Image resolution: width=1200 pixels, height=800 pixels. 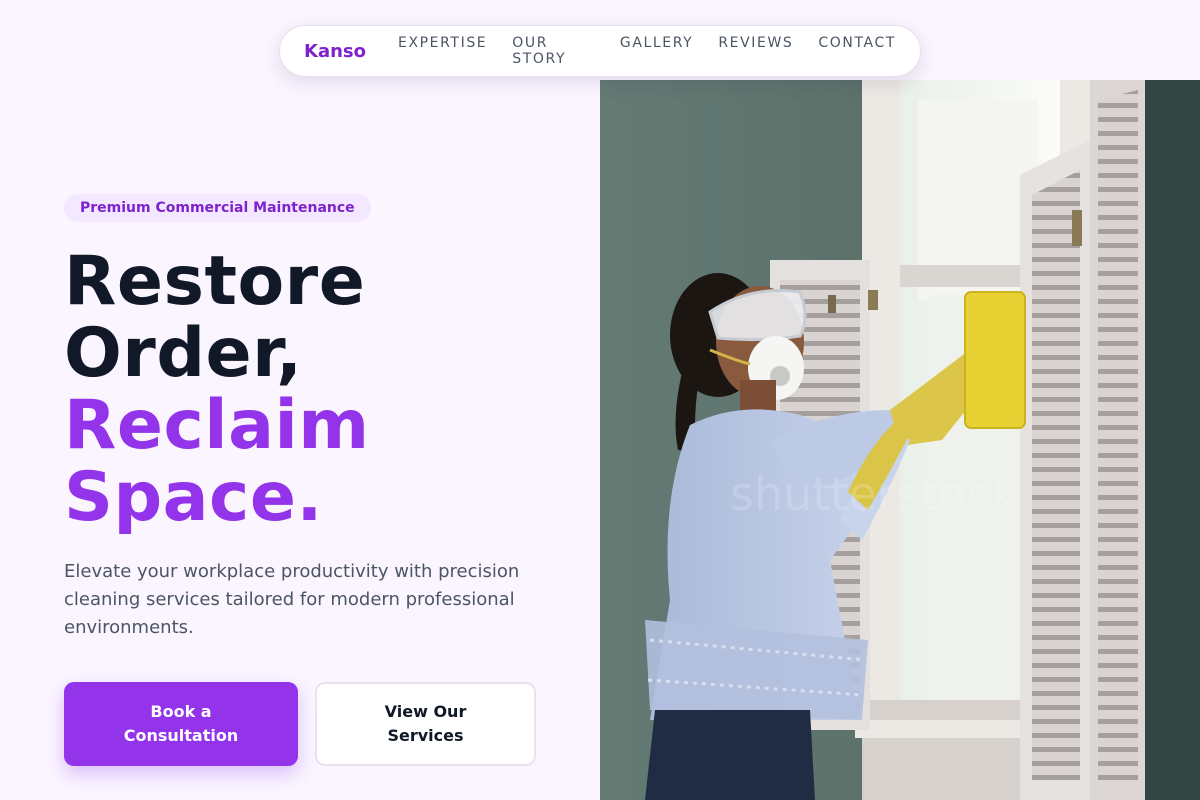 I want to click on view-services-button: View Our Services, so click(x=425, y=724).